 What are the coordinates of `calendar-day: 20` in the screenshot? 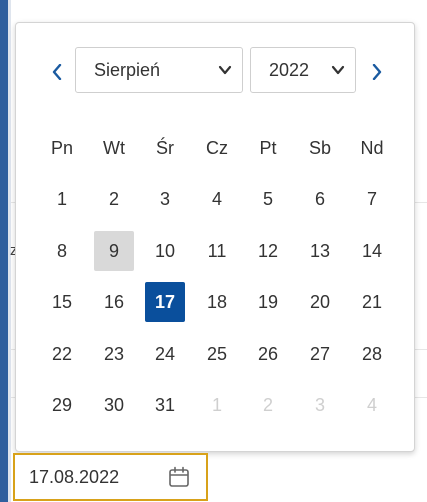 It's located at (320, 302).